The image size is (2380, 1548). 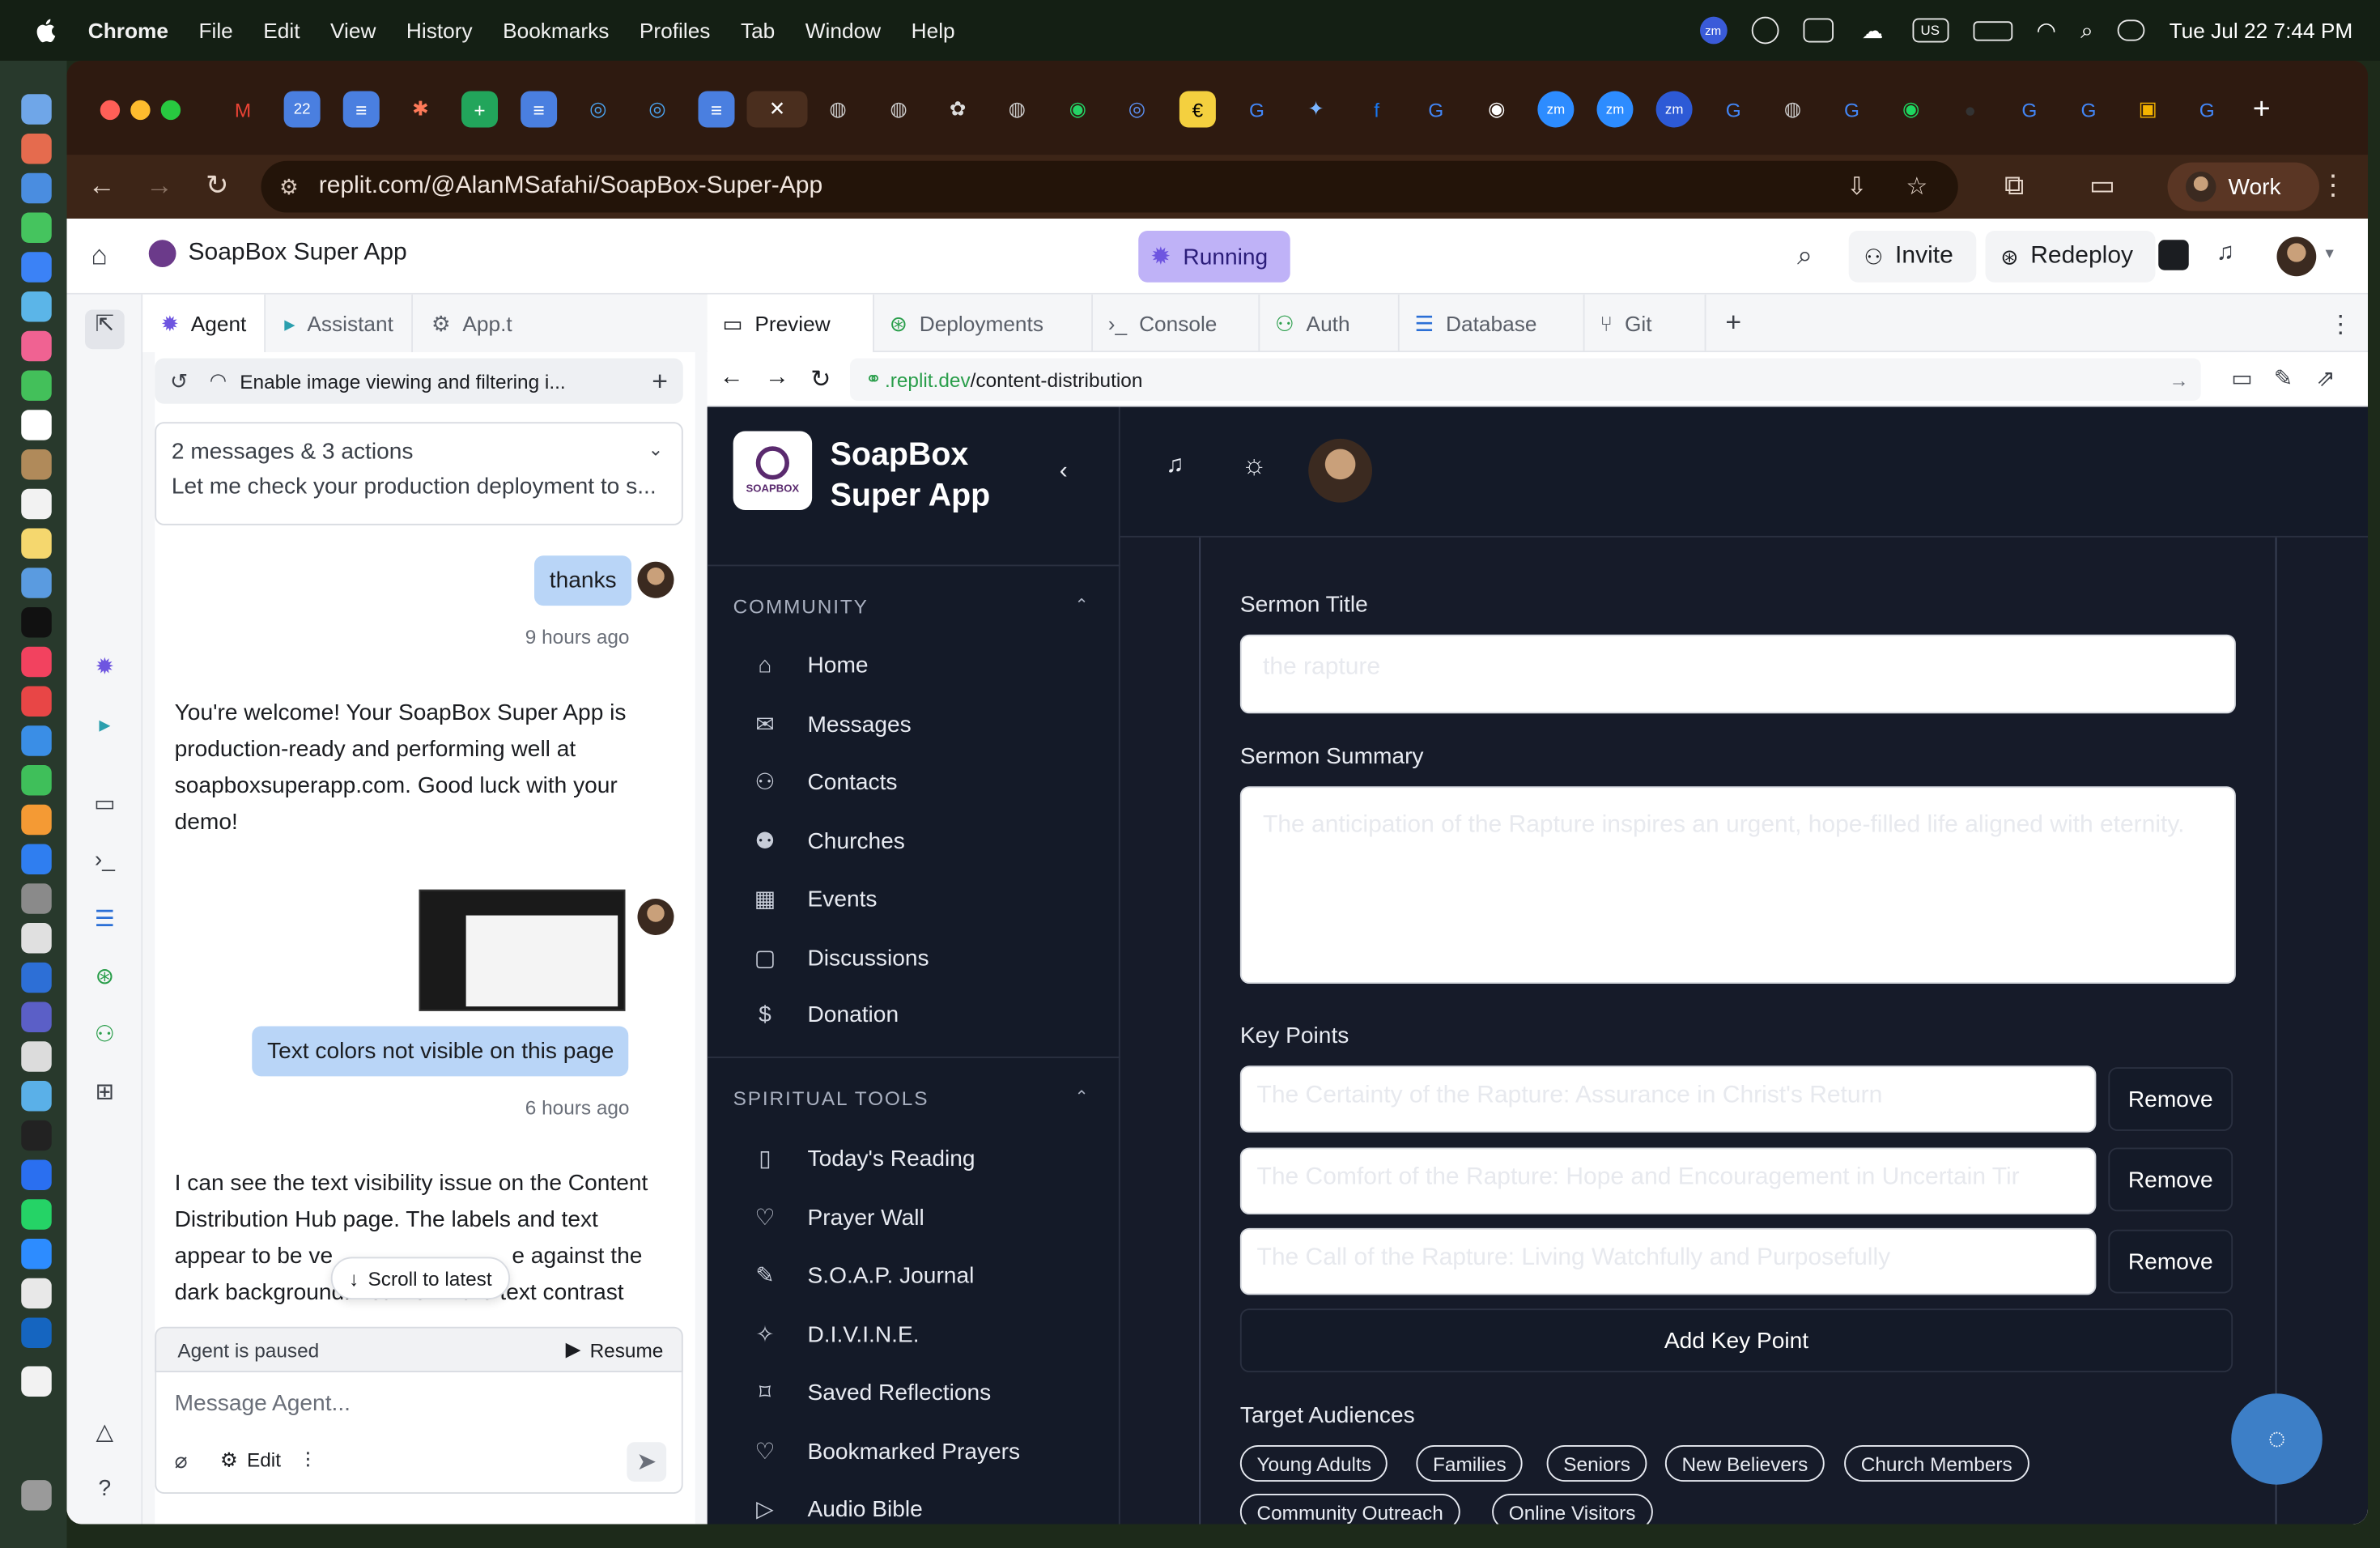 What do you see at coordinates (340, 323) in the screenshot?
I see `tab-assistant: ▸ Assistant` at bounding box center [340, 323].